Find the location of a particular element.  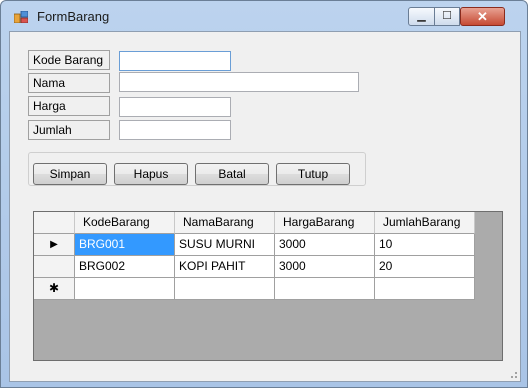

cell-namabarang: KOPI PAHIT is located at coordinates (225, 267).